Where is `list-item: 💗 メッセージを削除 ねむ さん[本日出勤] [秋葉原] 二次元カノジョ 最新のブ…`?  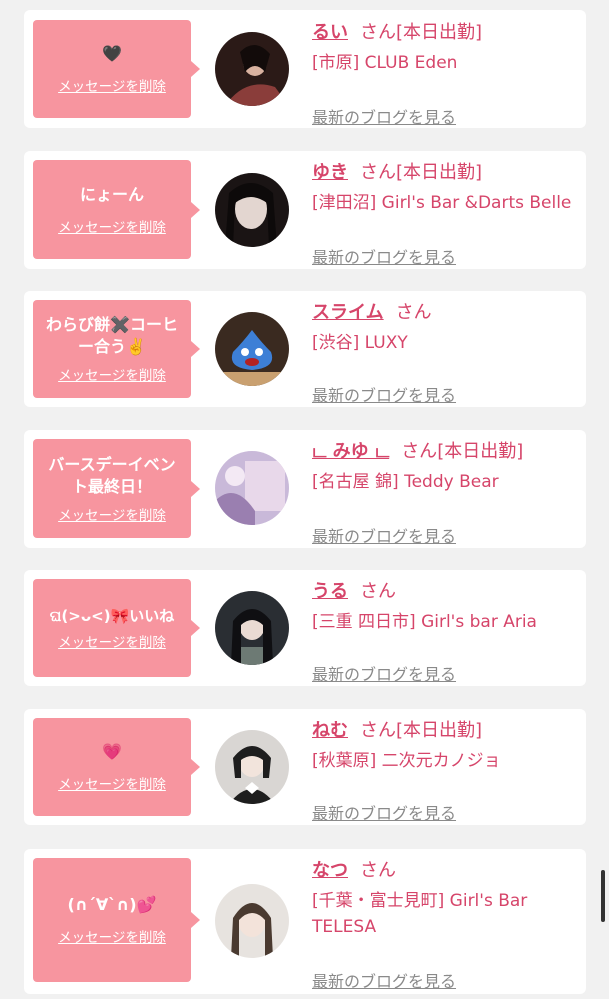 list-item: 💗 メッセージを削除 ねむ さん[本日出勤] [秋葉原] 二次元カノジョ 最新のブ… is located at coordinates (305, 767).